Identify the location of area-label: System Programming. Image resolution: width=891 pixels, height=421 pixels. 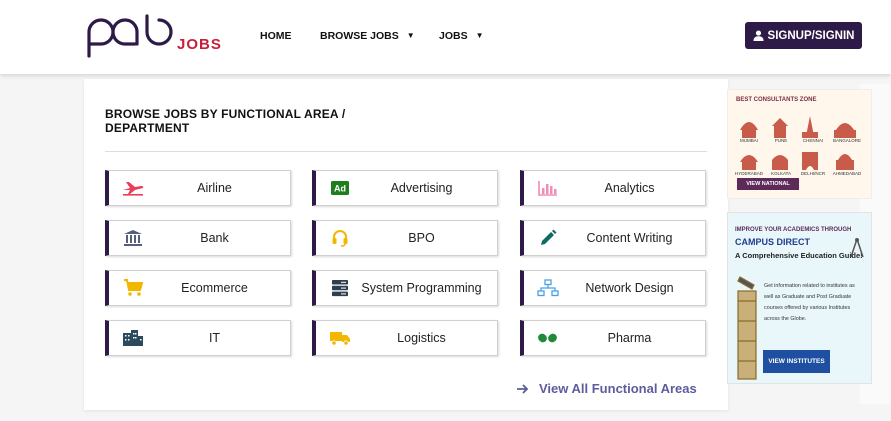
(421, 288).